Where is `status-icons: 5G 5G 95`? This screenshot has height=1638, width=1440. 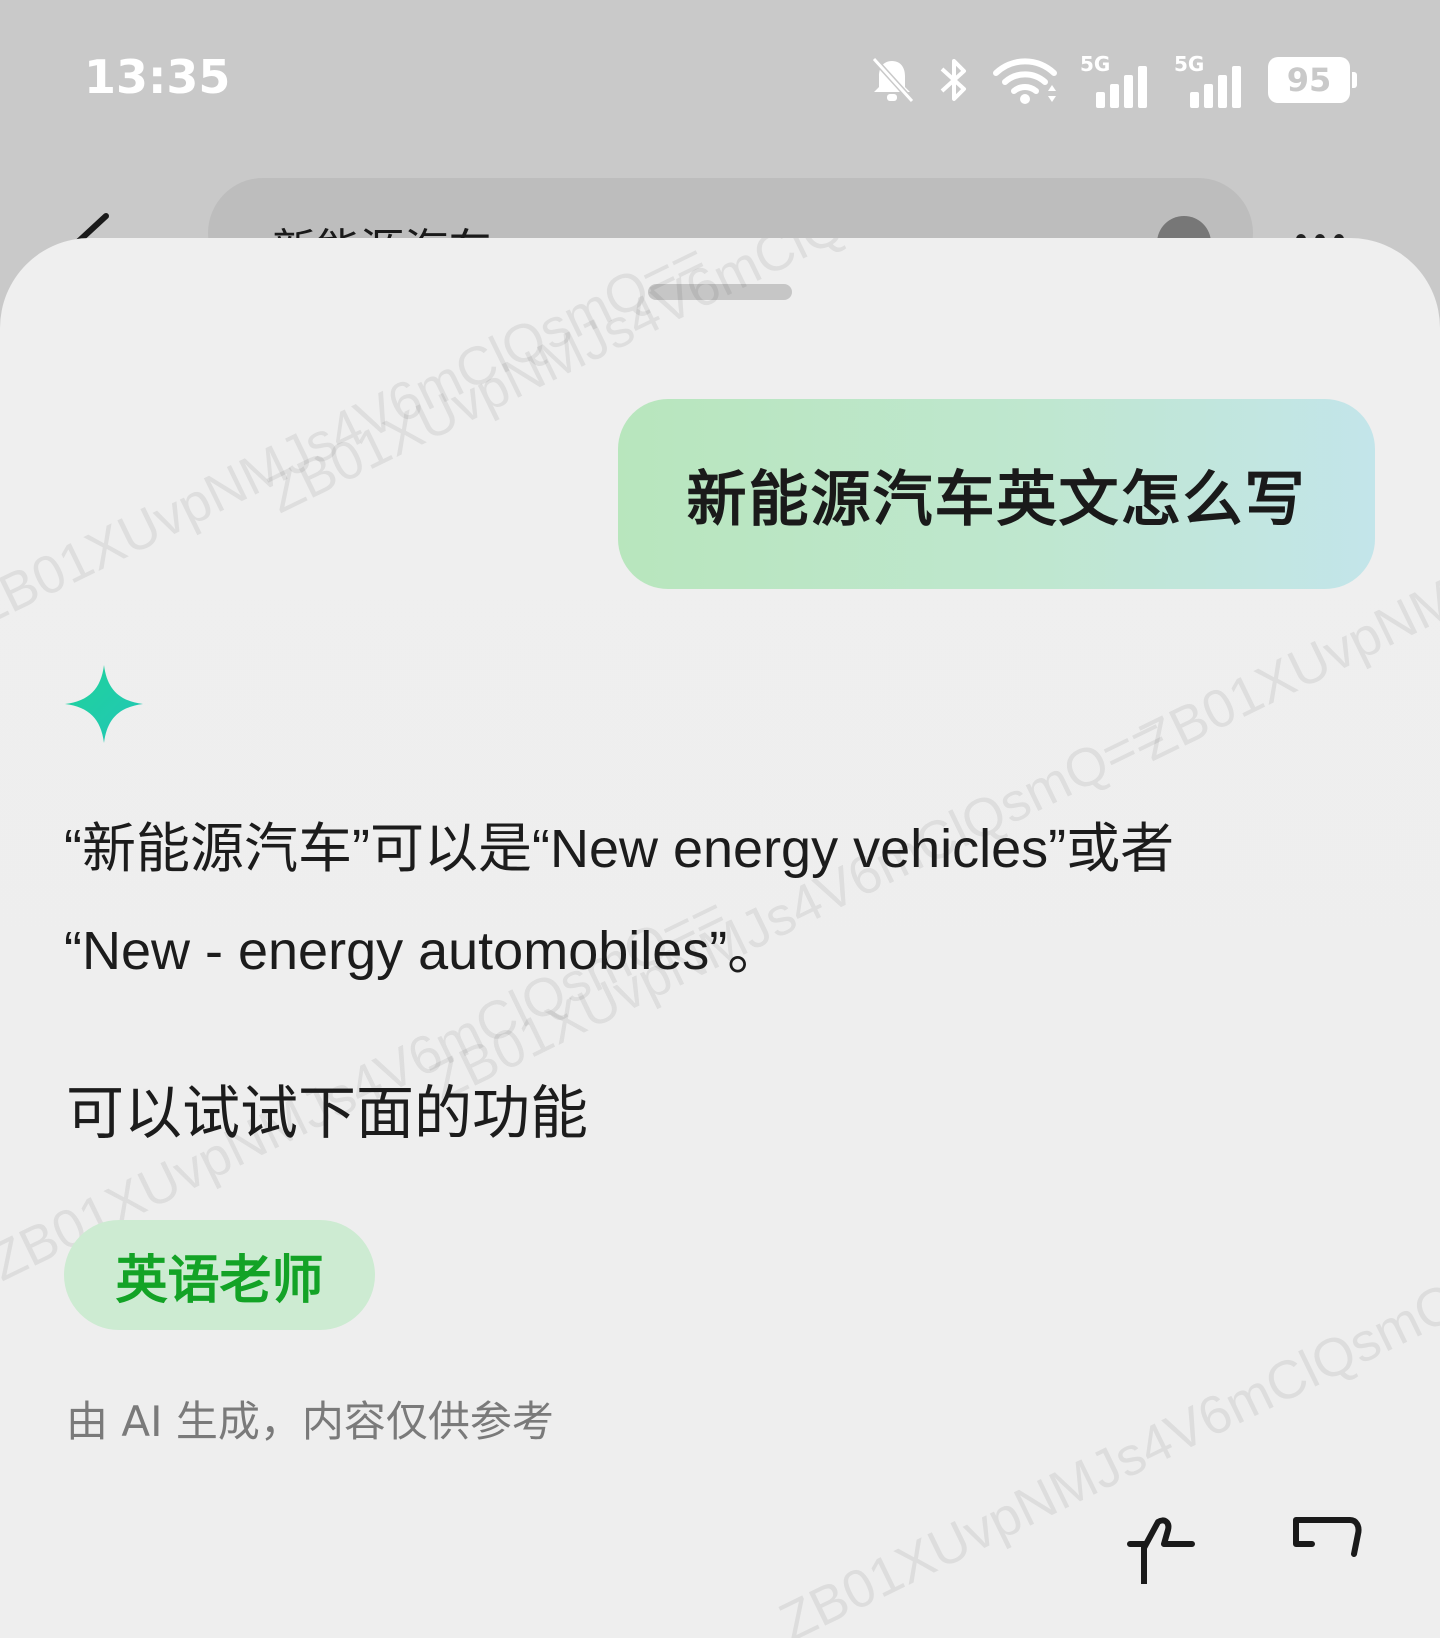 status-icons: 5G 5G 95 is located at coordinates (1112, 80).